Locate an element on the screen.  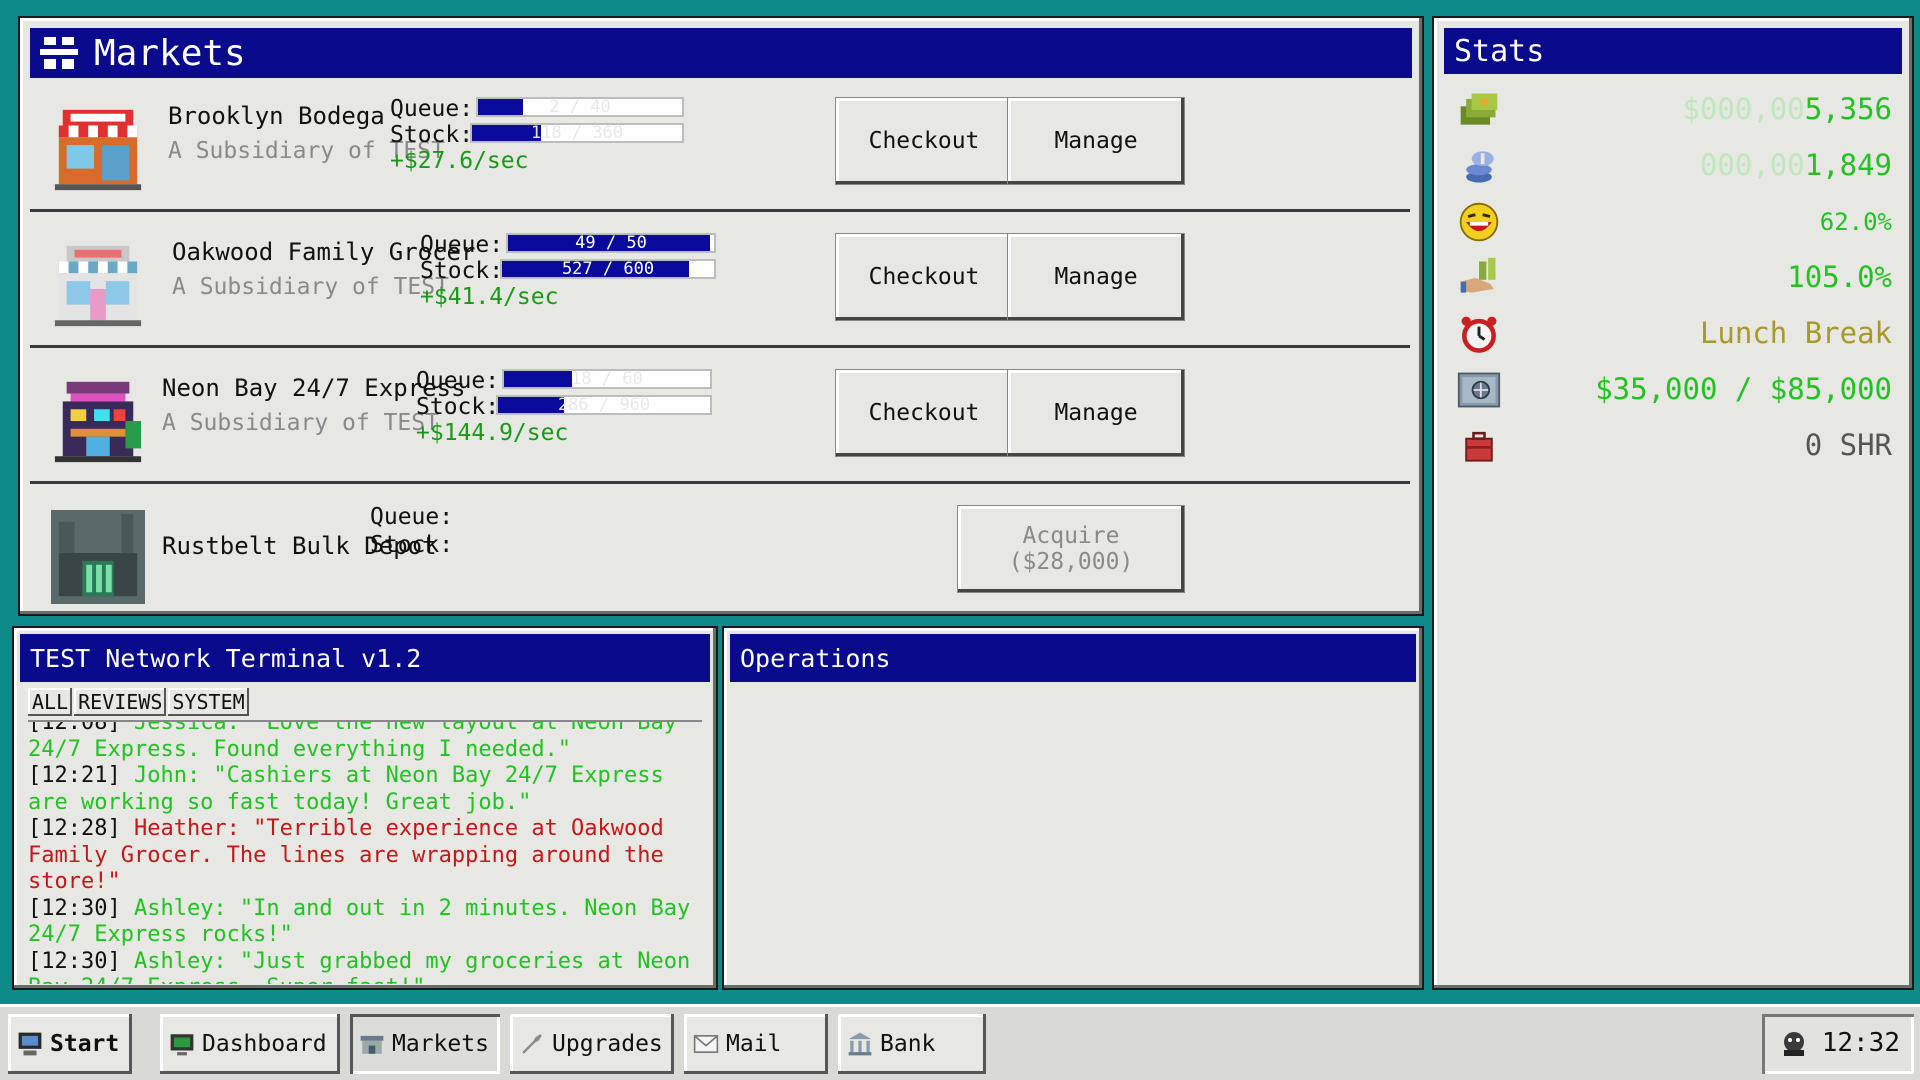
markets-icon is located at coordinates (372, 1044).